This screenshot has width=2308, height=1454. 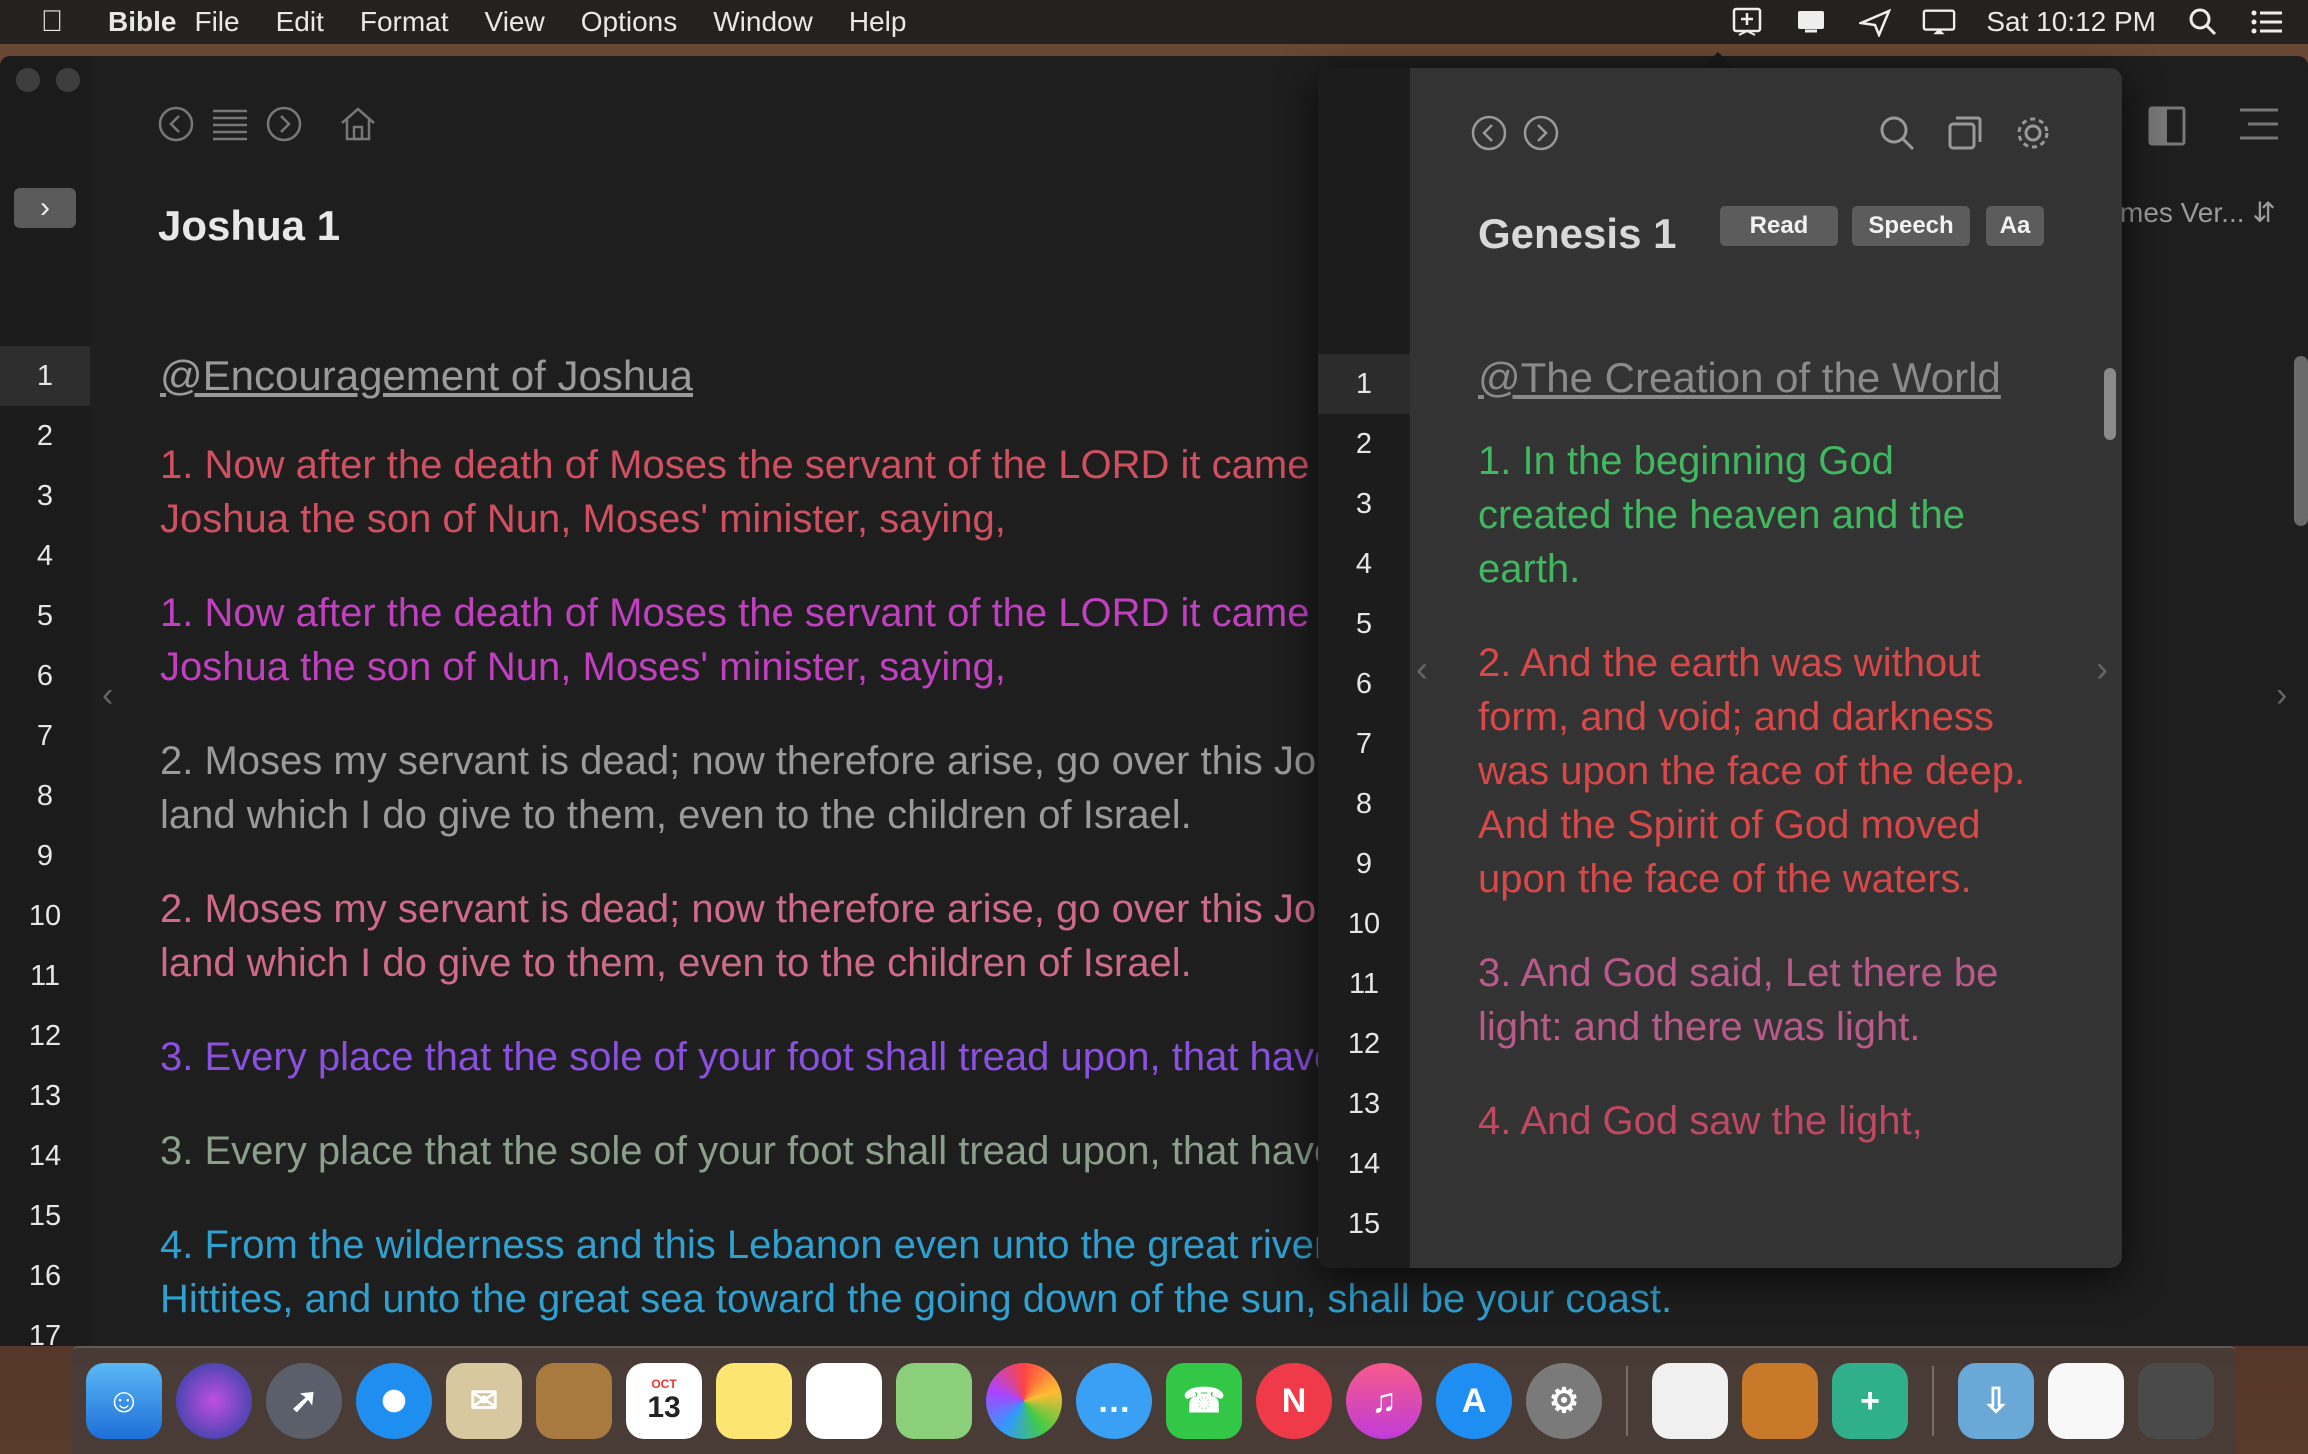 I want to click on split-view-icon, so click(x=2167, y=128).